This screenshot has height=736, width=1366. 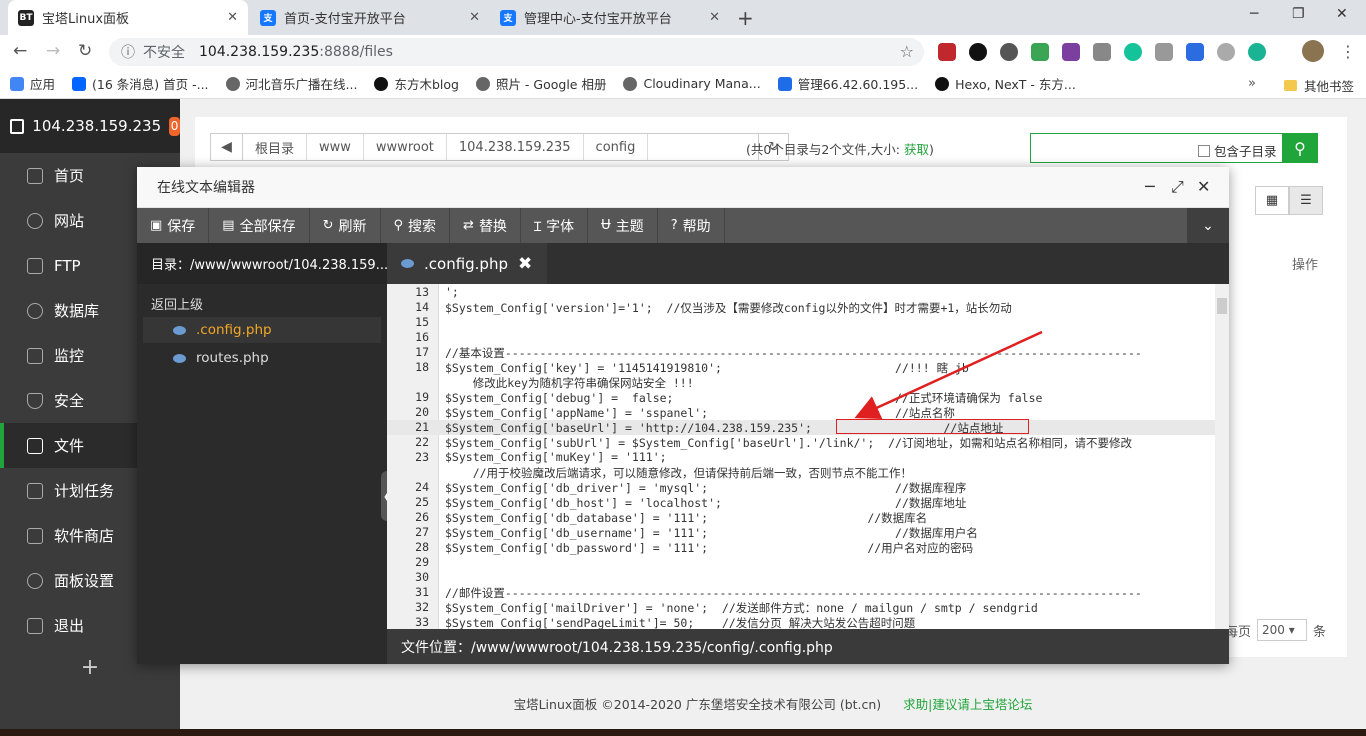 What do you see at coordinates (345, 19) in the screenshot?
I see `tab-title: 首页-支付宝开放平台` at bounding box center [345, 19].